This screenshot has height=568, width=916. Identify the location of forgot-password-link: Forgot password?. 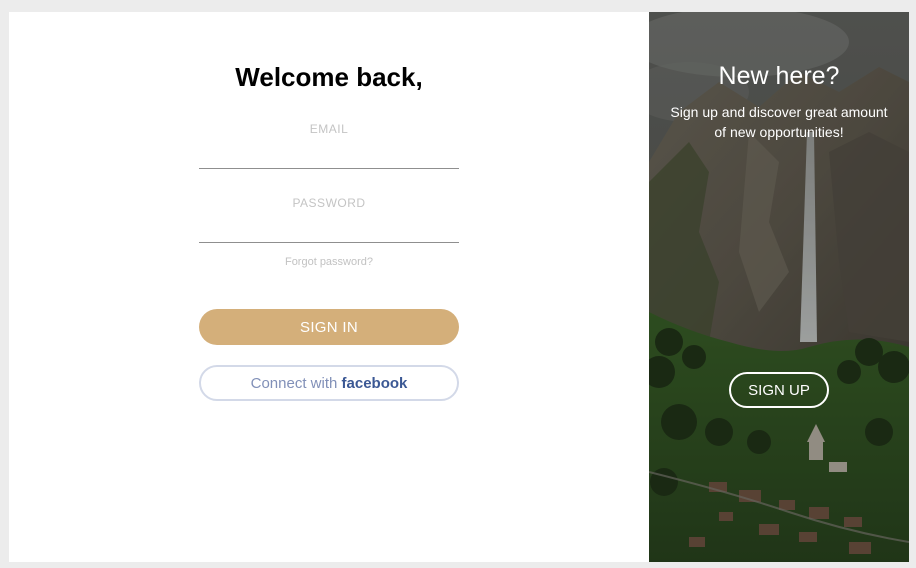
(329, 262).